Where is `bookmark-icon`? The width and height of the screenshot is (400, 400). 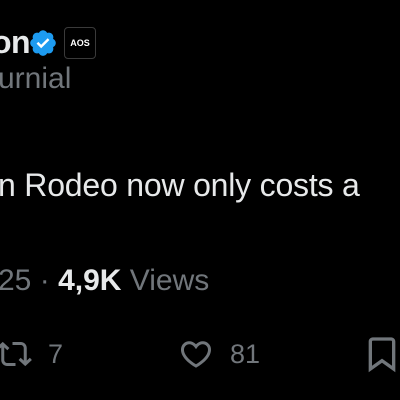
bookmark-icon is located at coordinates (381, 359).